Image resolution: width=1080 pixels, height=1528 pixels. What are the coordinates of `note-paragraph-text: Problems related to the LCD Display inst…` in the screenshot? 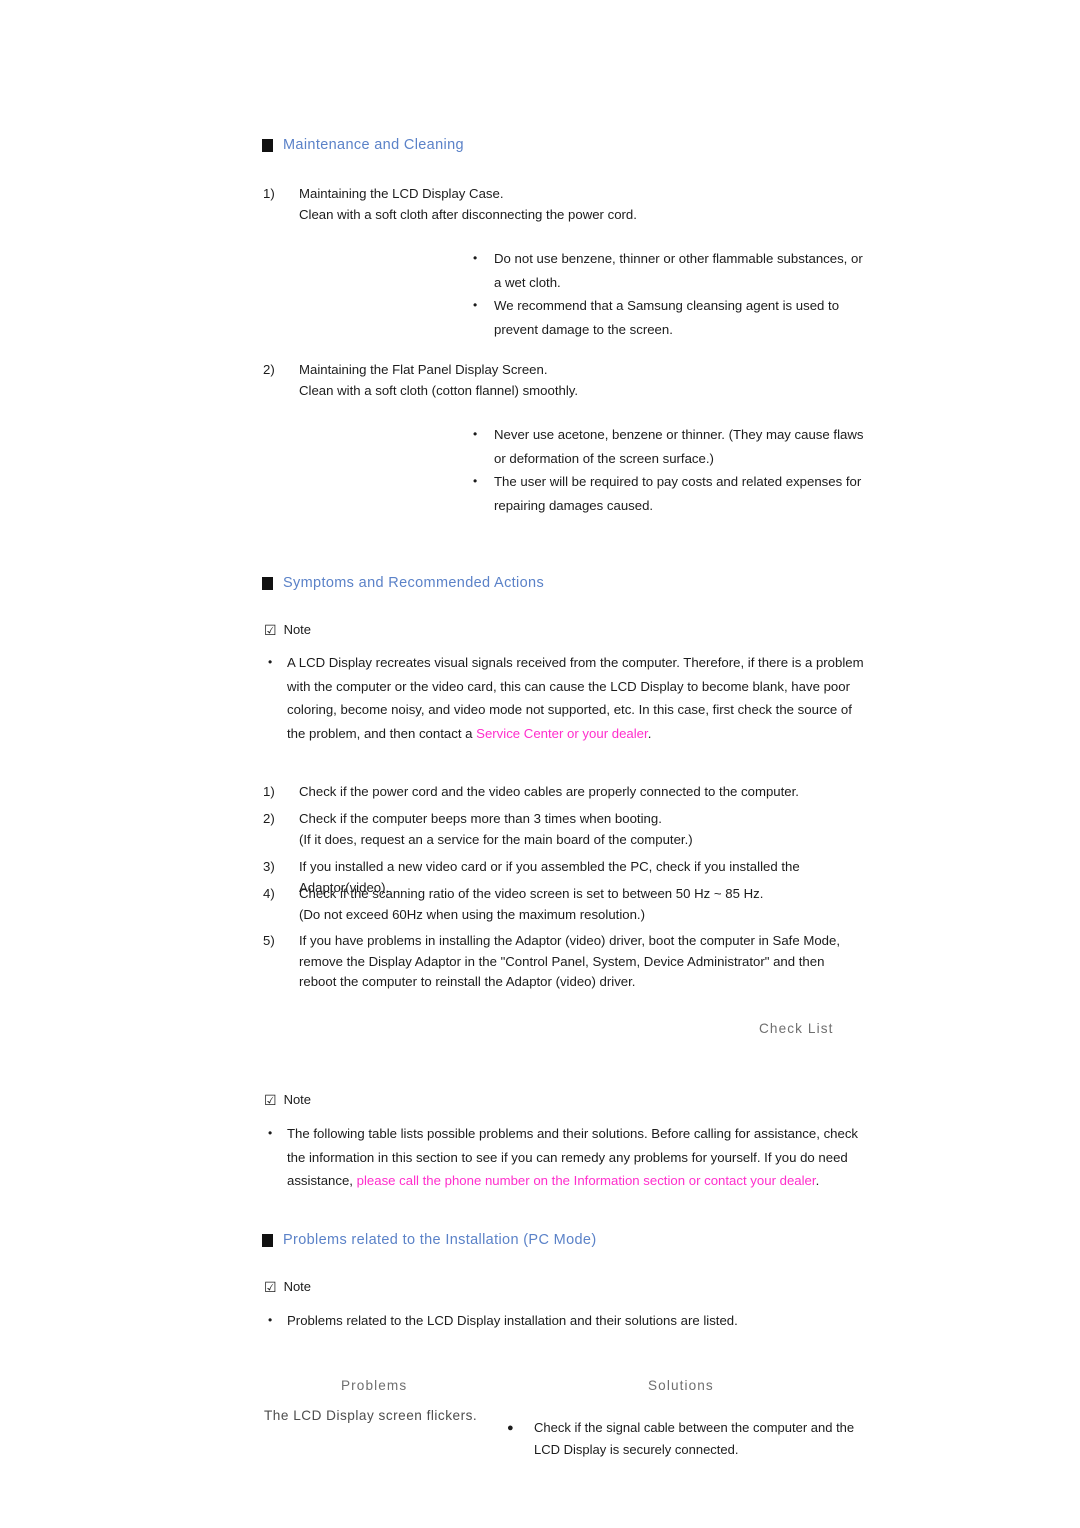 It's located at (512, 1320).